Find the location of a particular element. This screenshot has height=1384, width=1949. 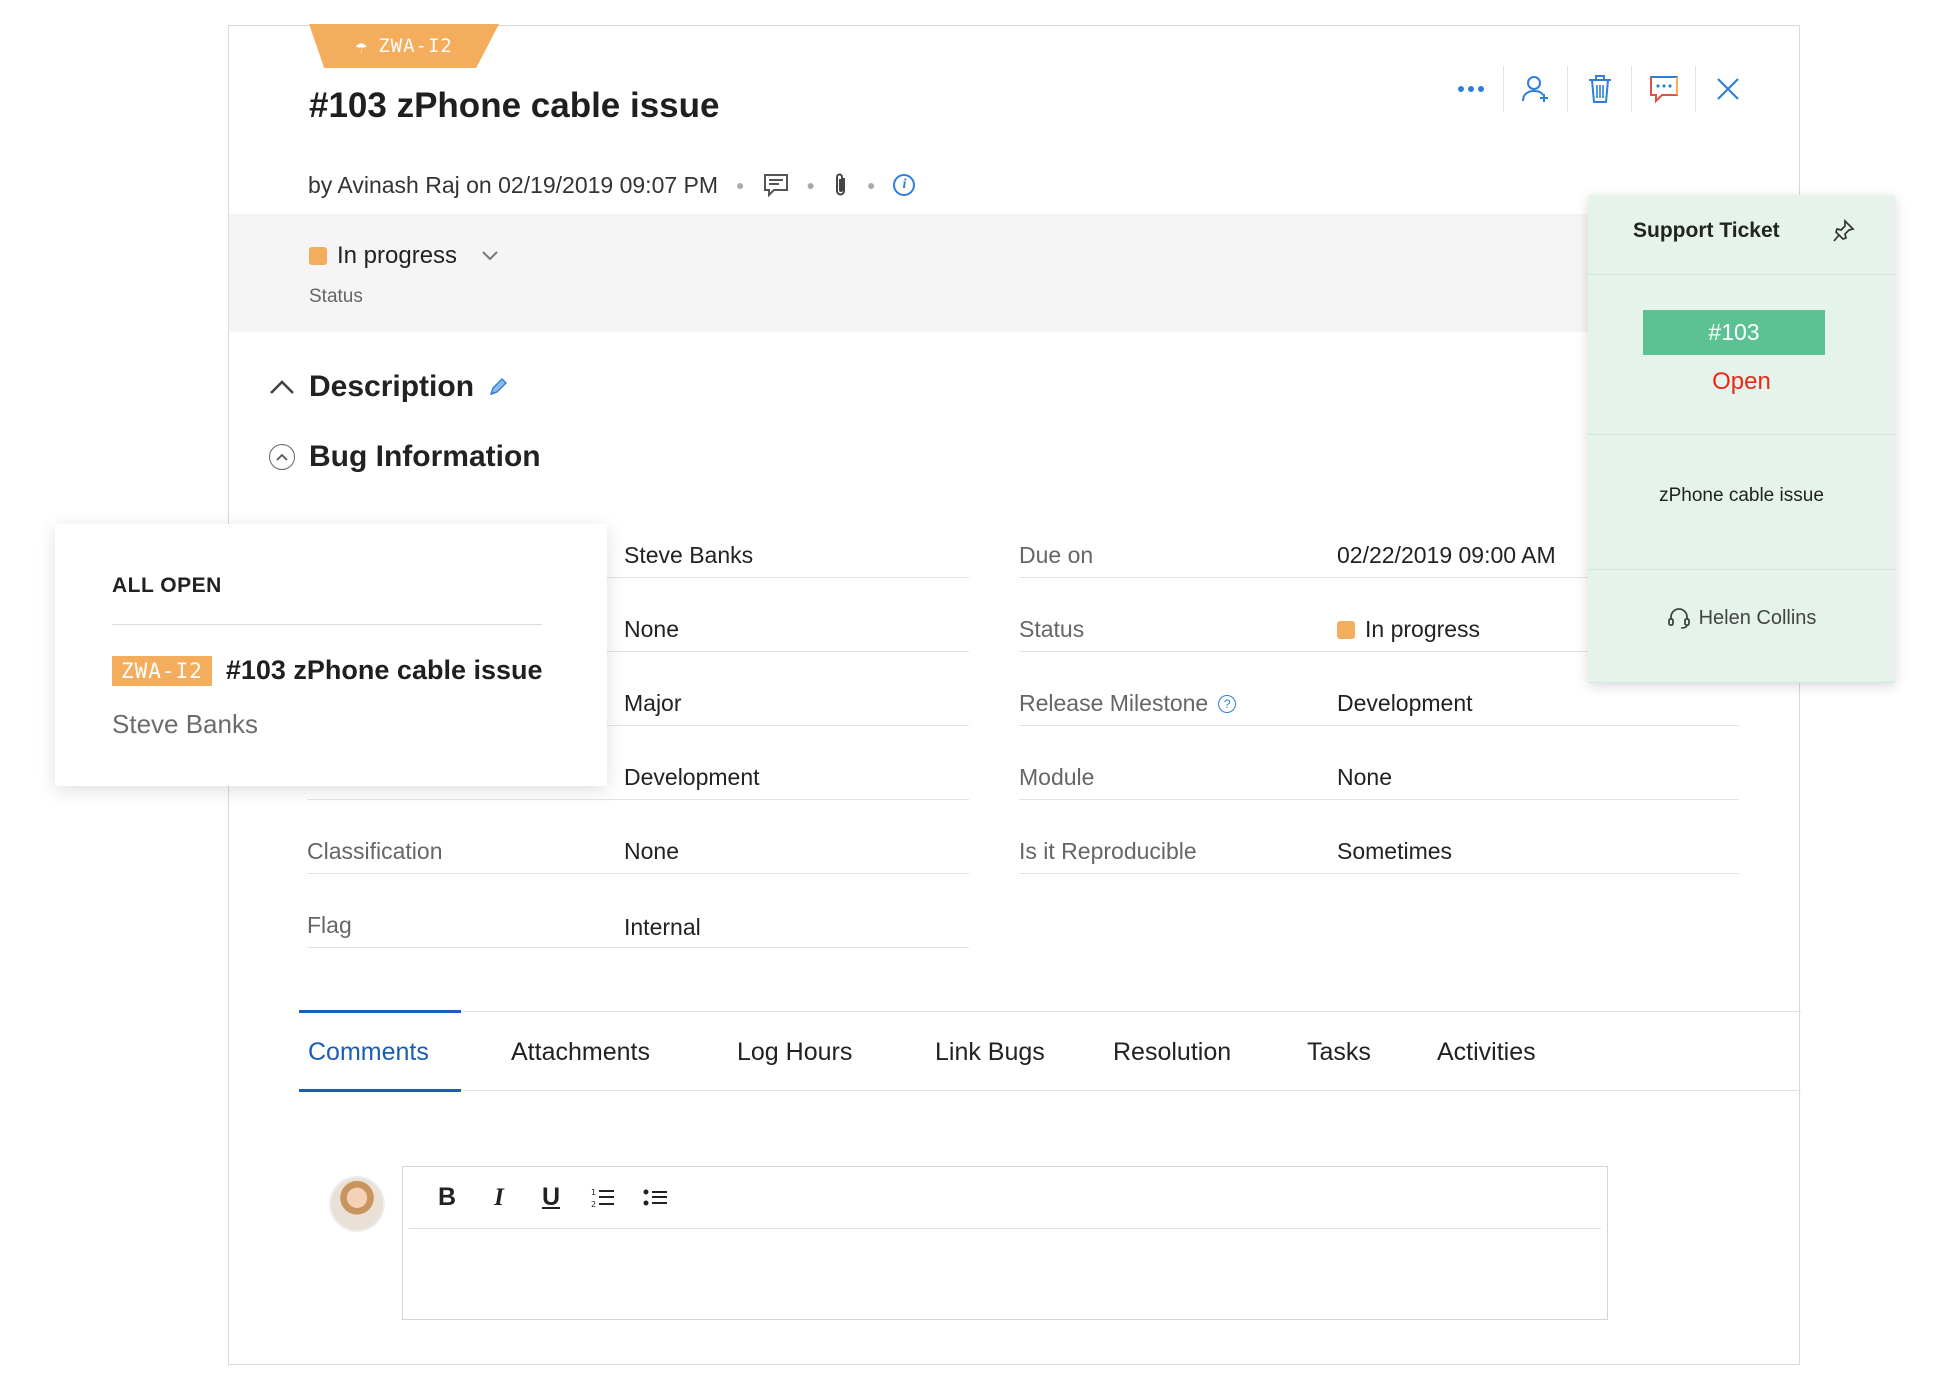

comment-editor: B I U 12 is located at coordinates (1005, 1243).